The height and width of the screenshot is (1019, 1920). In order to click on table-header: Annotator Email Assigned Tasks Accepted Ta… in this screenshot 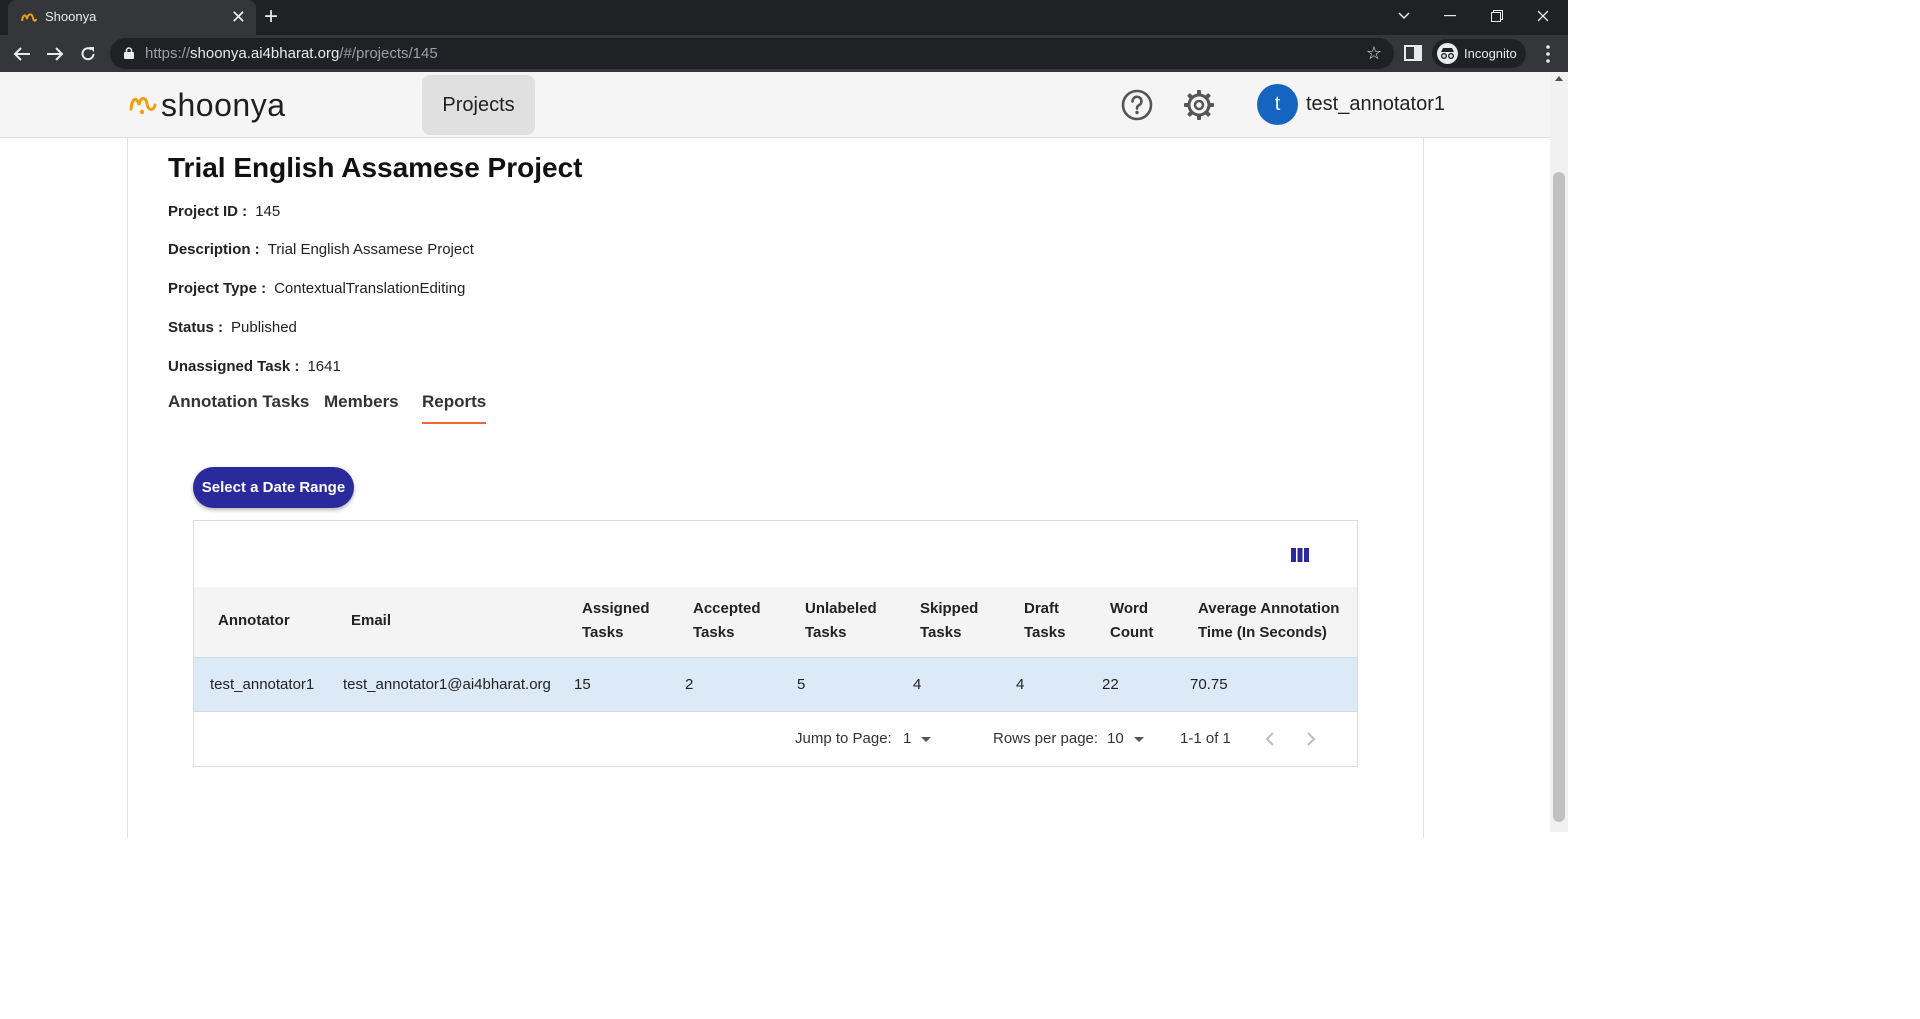, I will do `click(775, 622)`.